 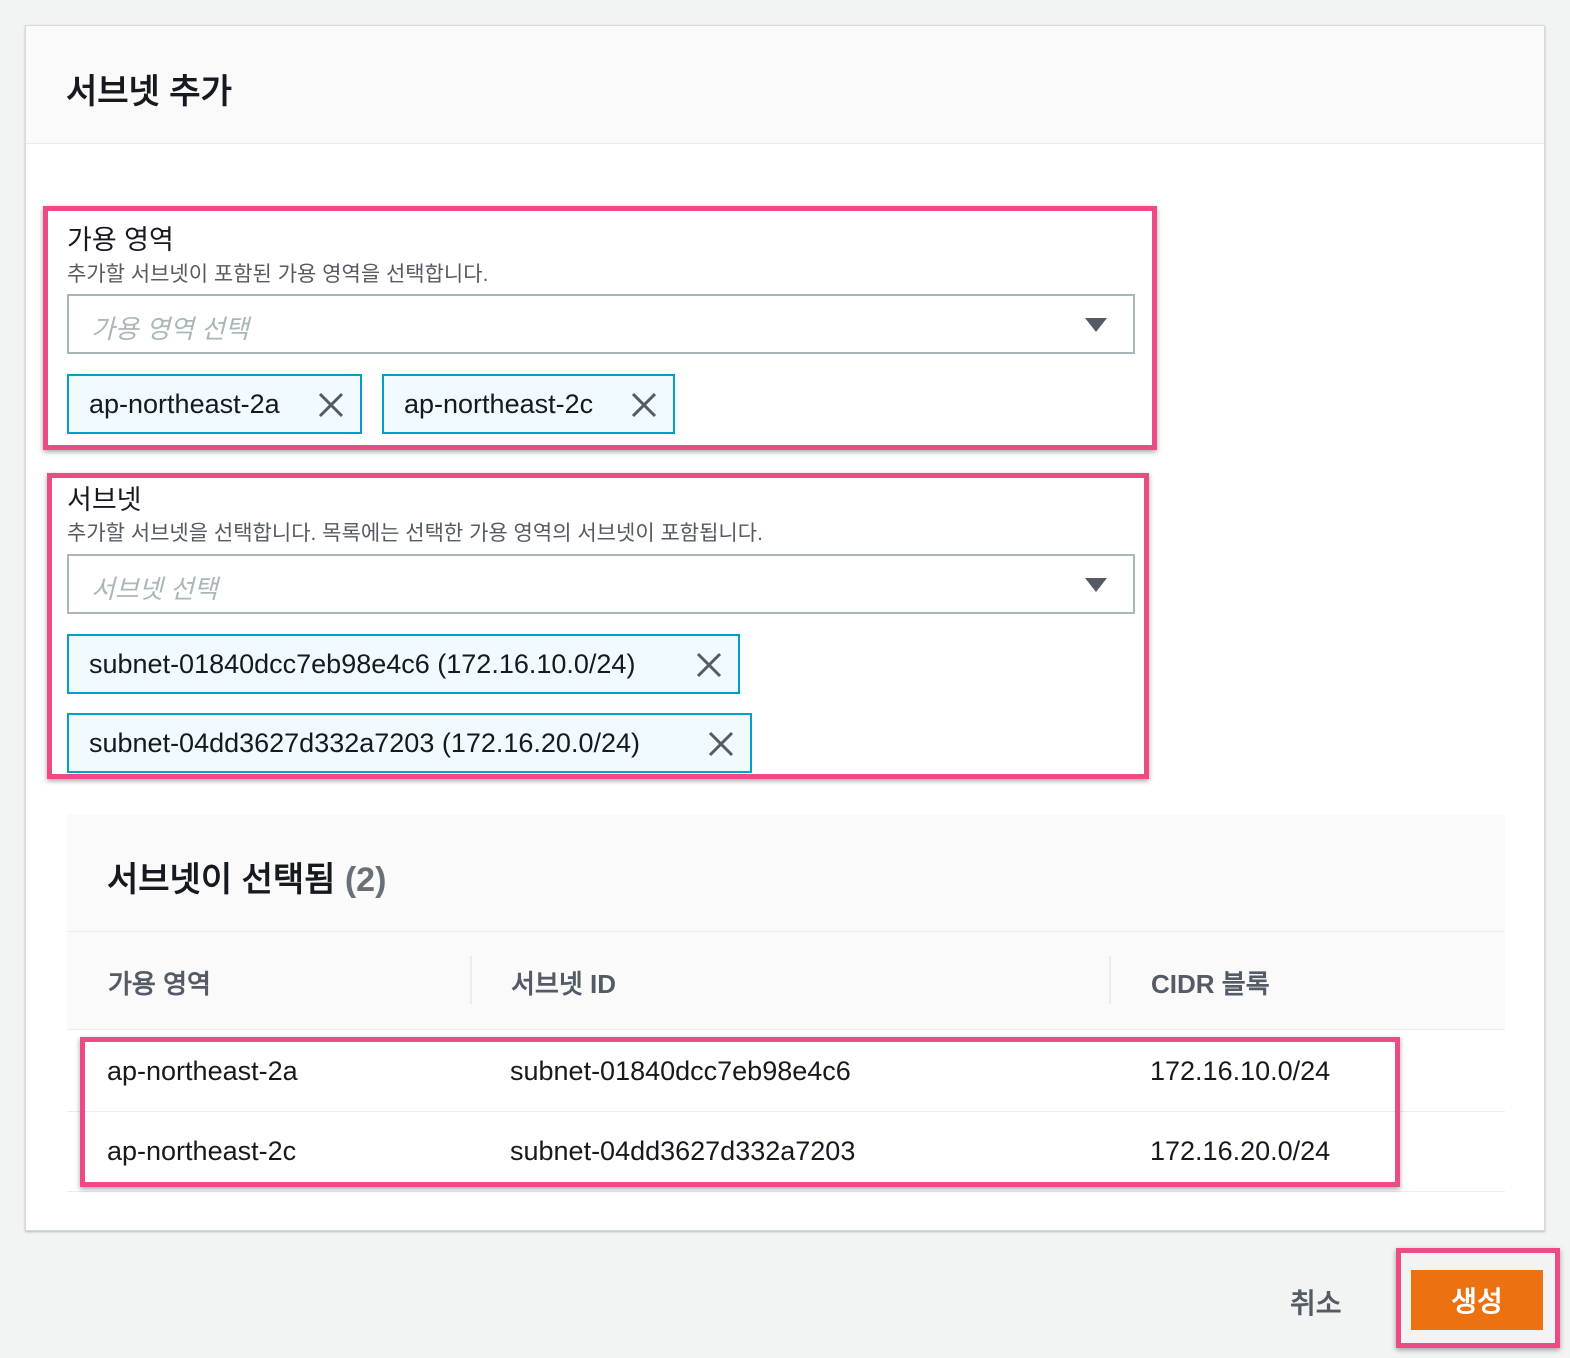 I want to click on az-field-label: 가용 영역, so click(x=120, y=240).